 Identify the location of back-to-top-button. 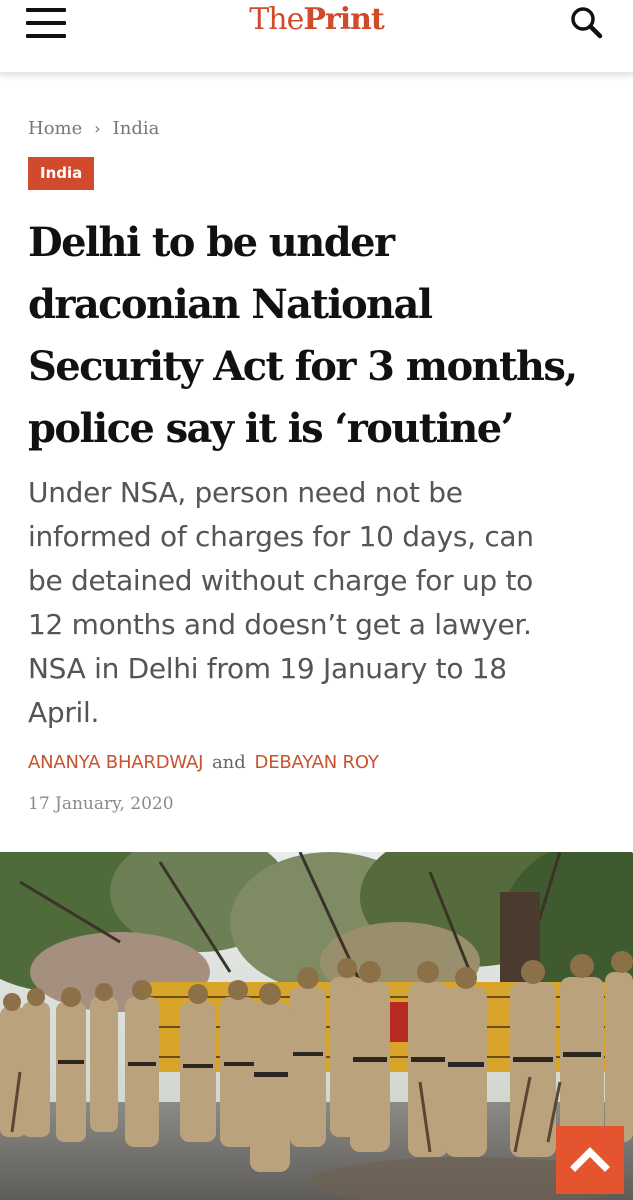
(590, 1160).